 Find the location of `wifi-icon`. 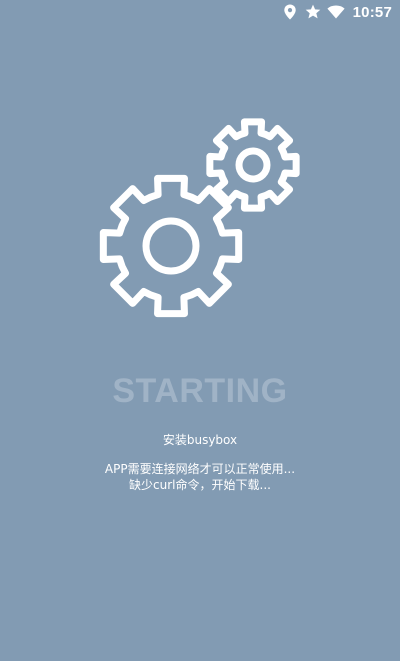

wifi-icon is located at coordinates (336, 12).